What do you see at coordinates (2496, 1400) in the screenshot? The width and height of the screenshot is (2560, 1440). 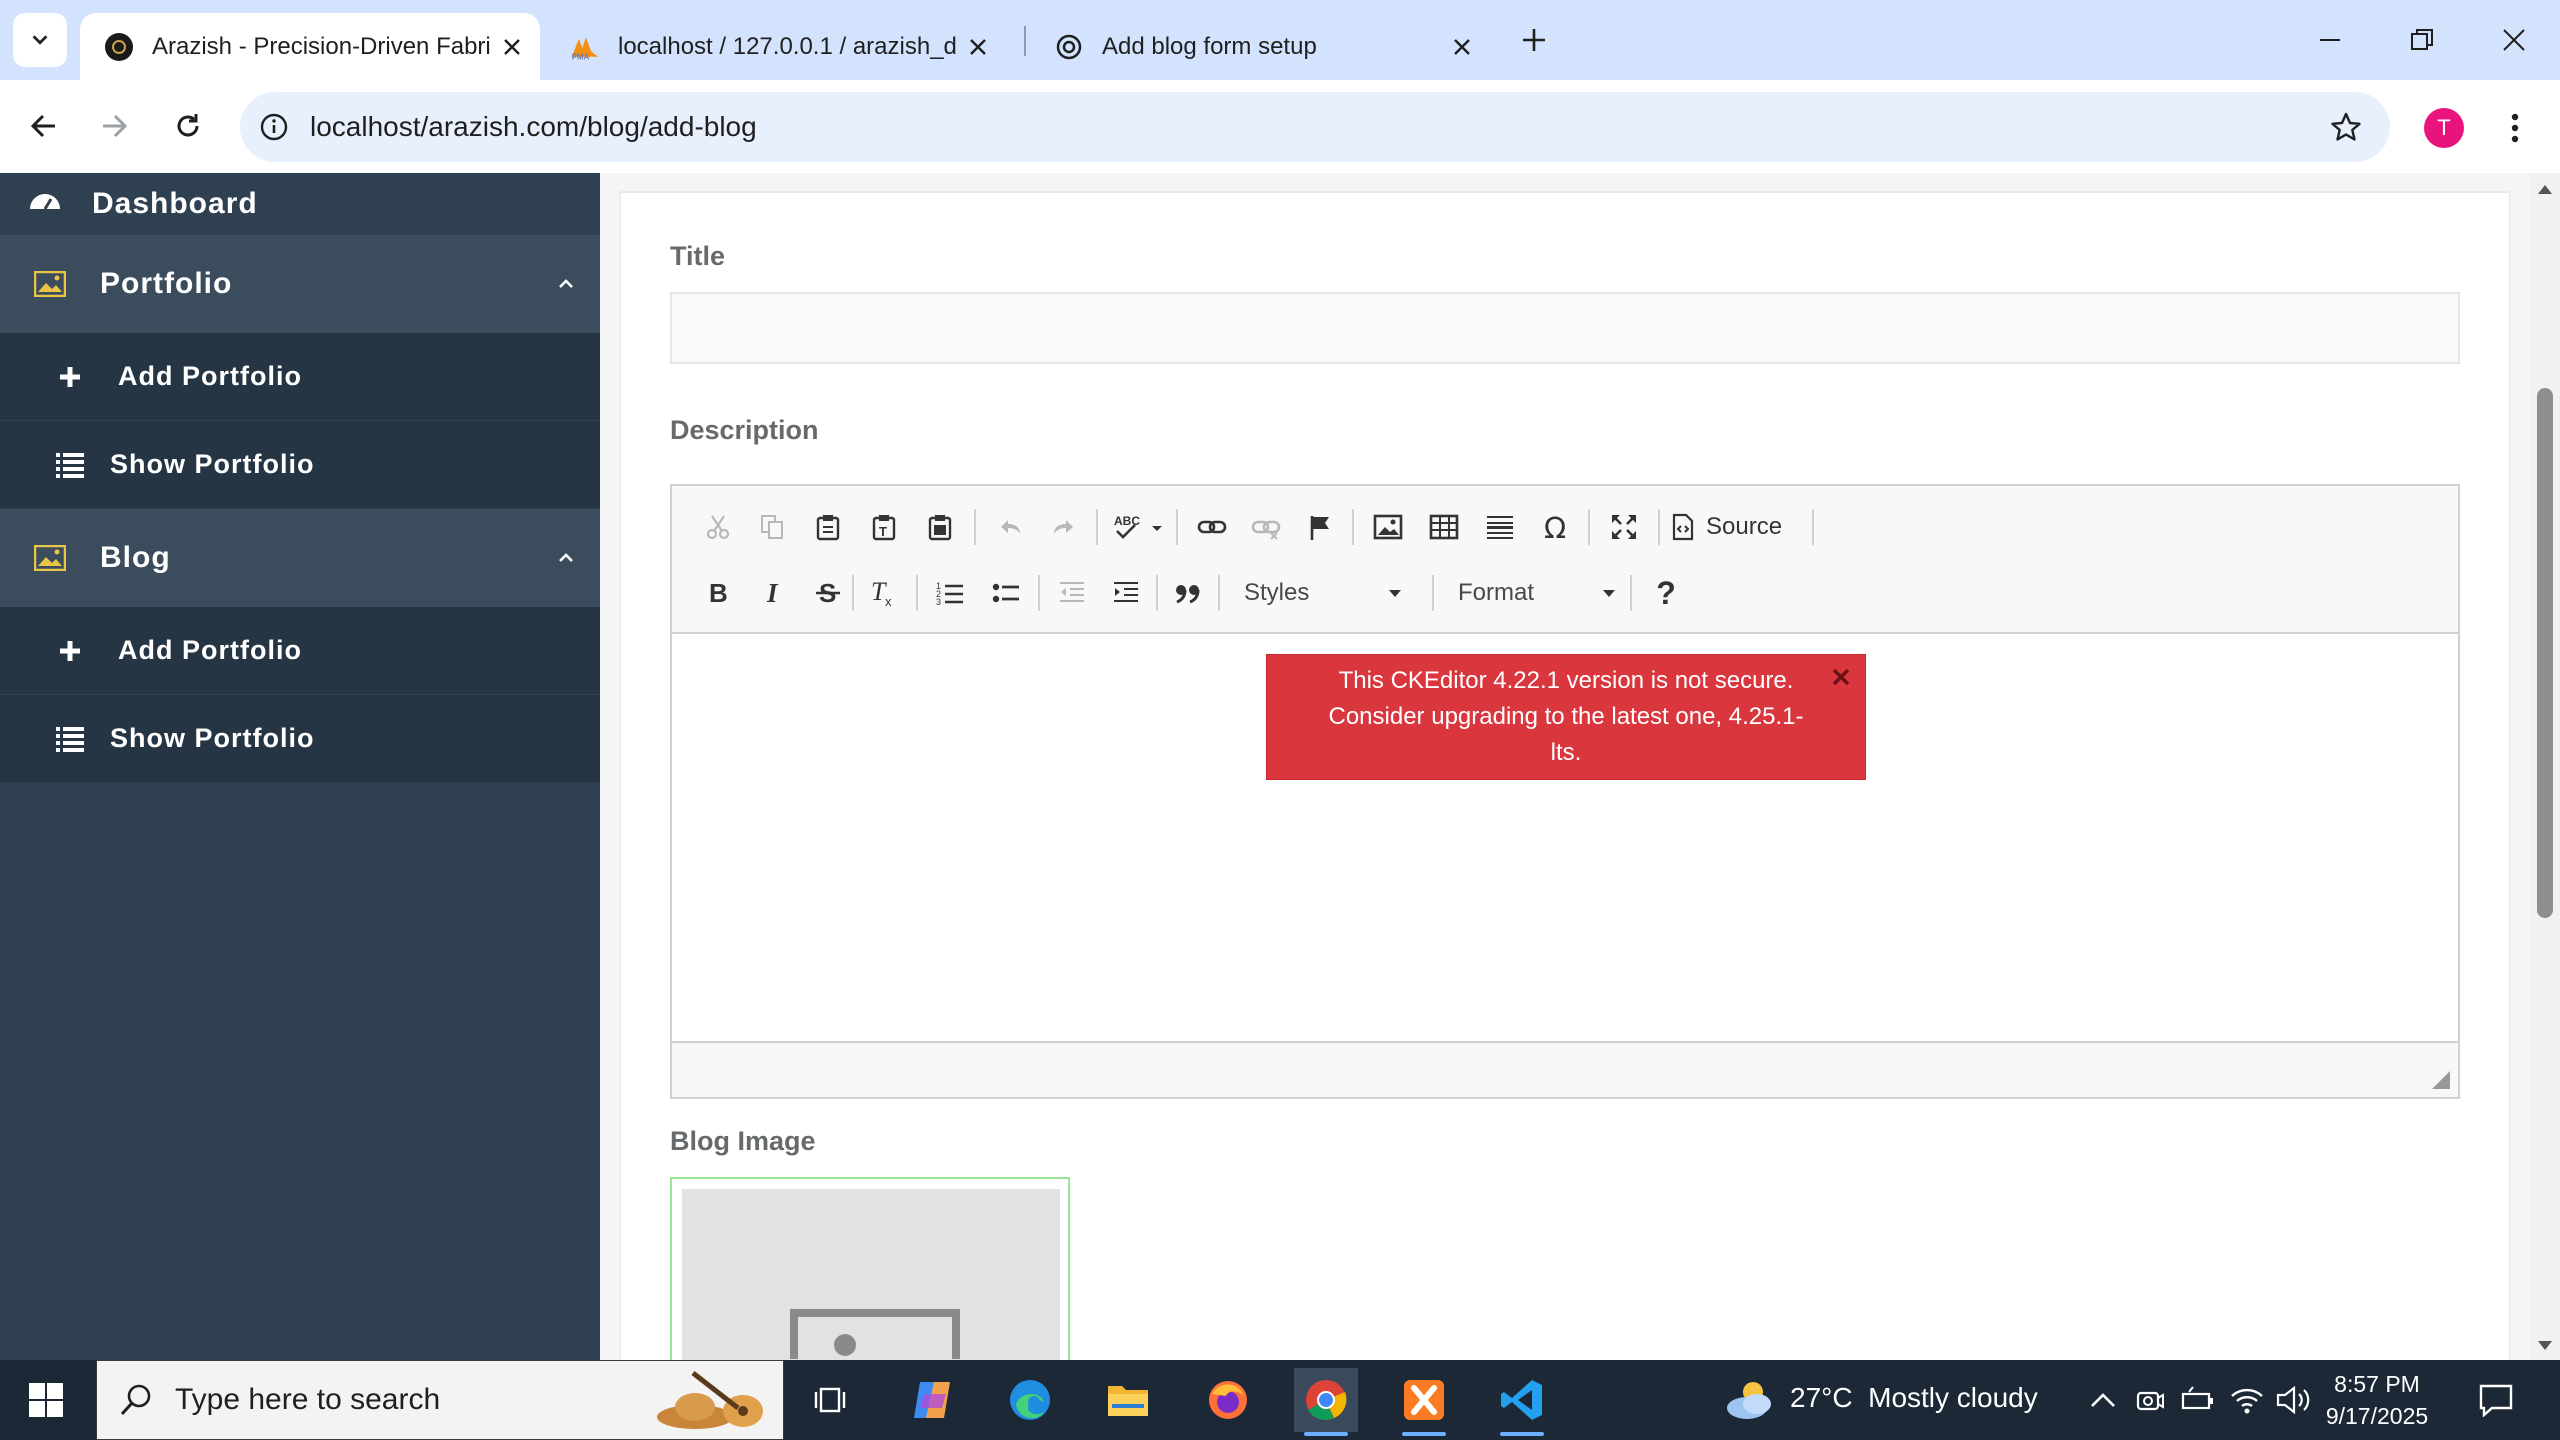 I see `notifications-icon` at bounding box center [2496, 1400].